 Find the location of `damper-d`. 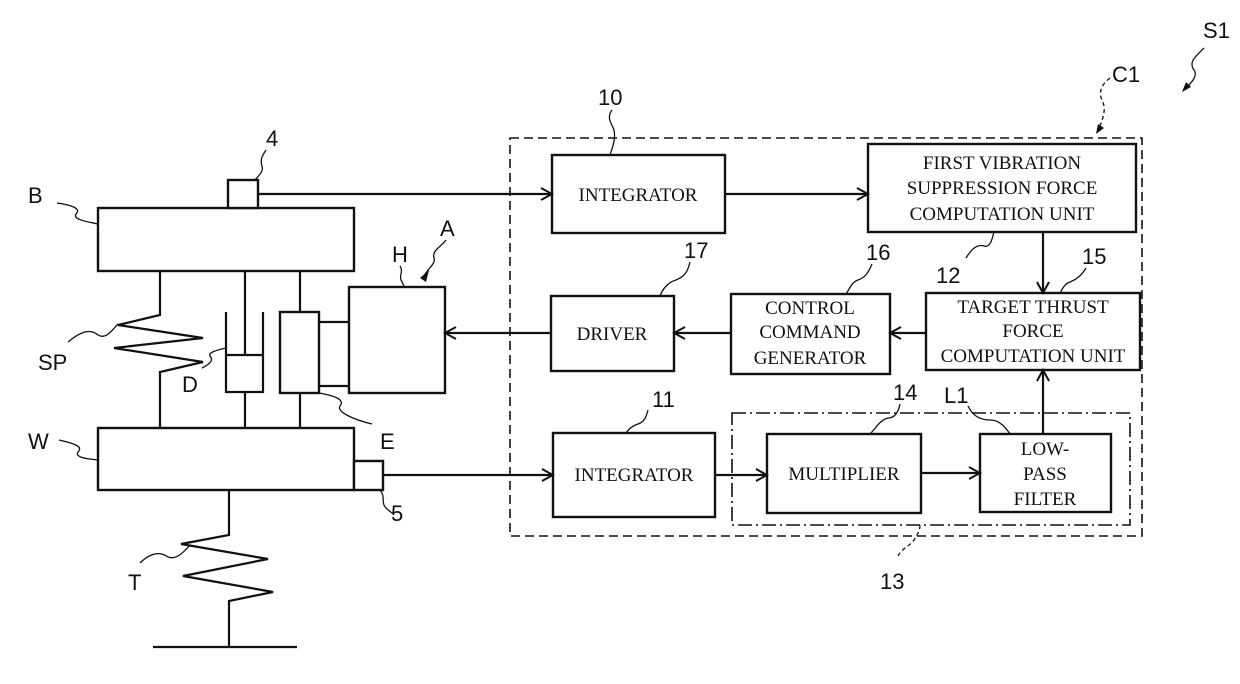

damper-d is located at coordinates (244, 349).